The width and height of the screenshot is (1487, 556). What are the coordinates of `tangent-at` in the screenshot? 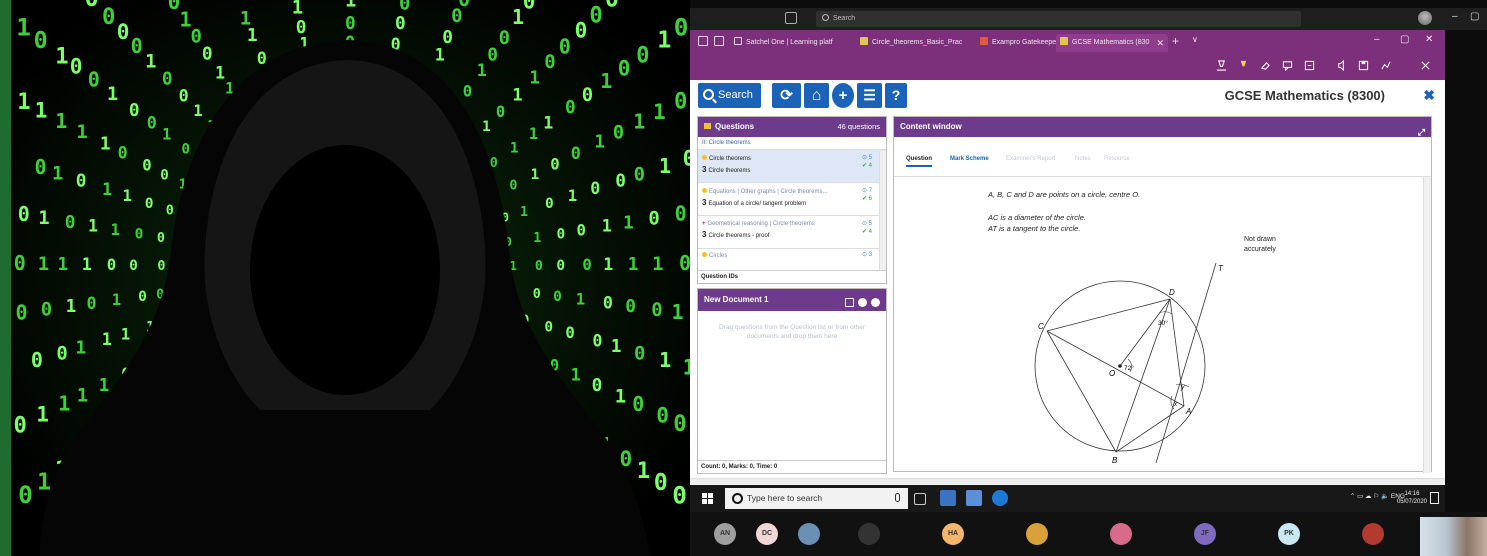 It's located at (1186, 363).